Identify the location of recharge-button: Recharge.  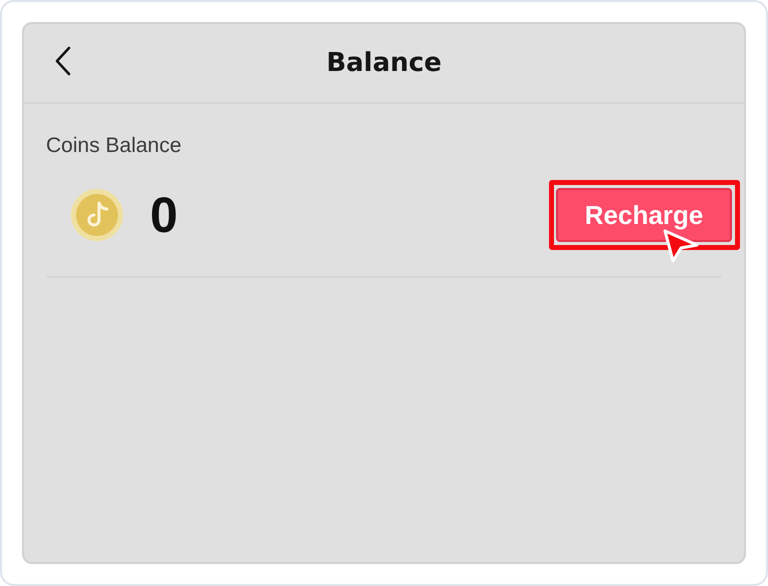
(644, 215).